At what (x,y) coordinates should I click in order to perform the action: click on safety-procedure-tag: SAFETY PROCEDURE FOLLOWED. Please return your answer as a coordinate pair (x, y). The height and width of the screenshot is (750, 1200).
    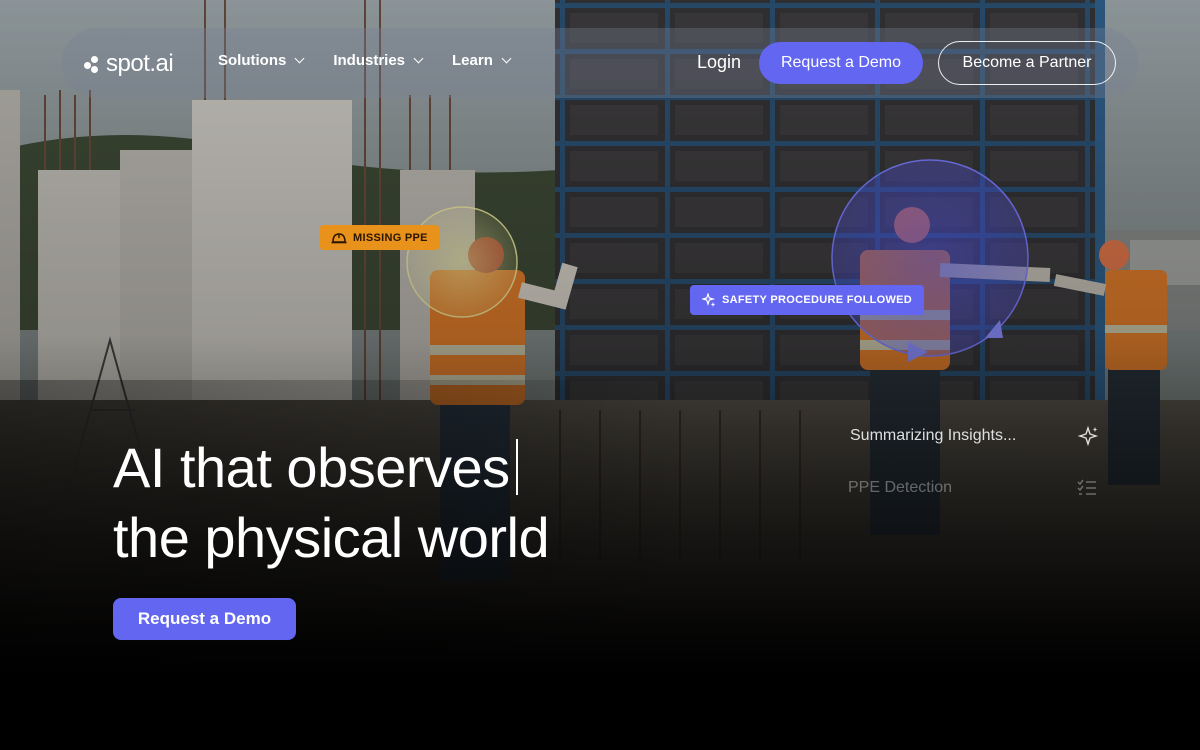
    Looking at the image, I should click on (807, 300).